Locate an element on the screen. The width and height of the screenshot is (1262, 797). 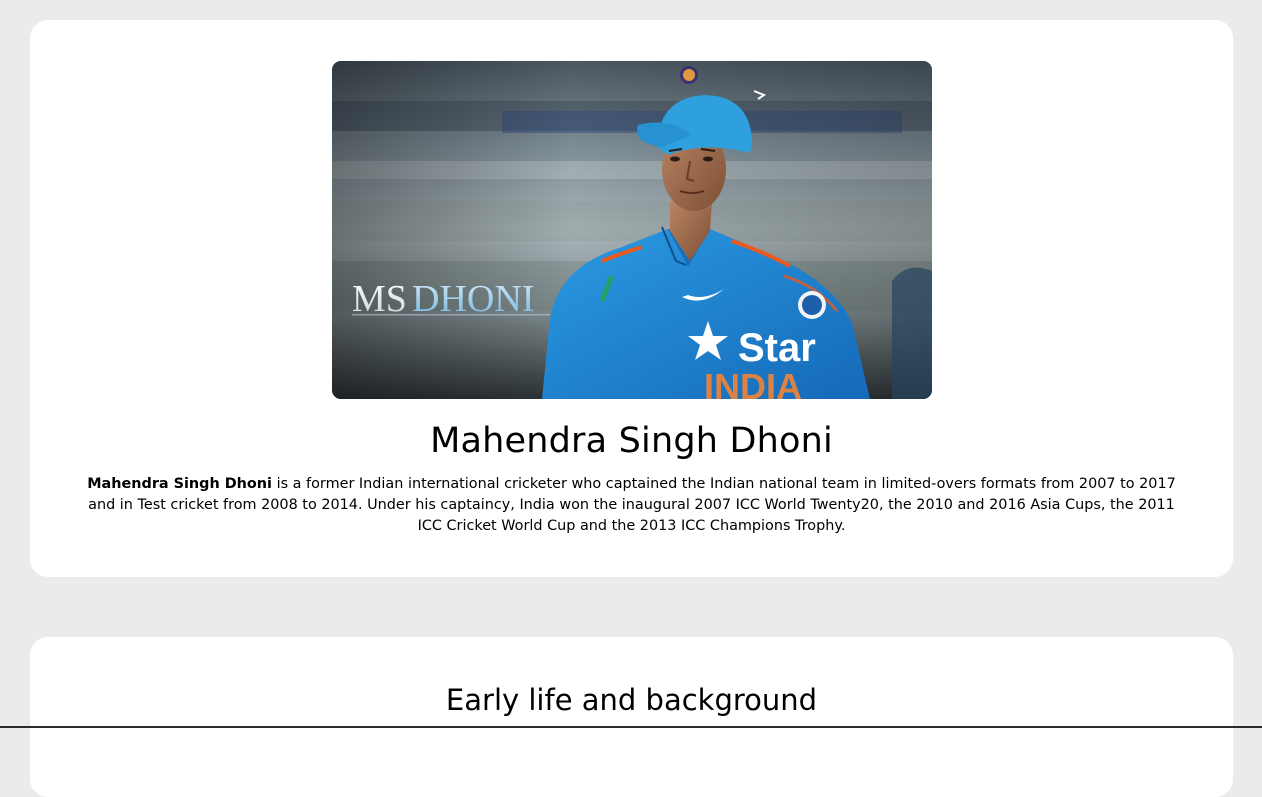
page-title: Mahendra Singh Dhoni is located at coordinates (631, 441).